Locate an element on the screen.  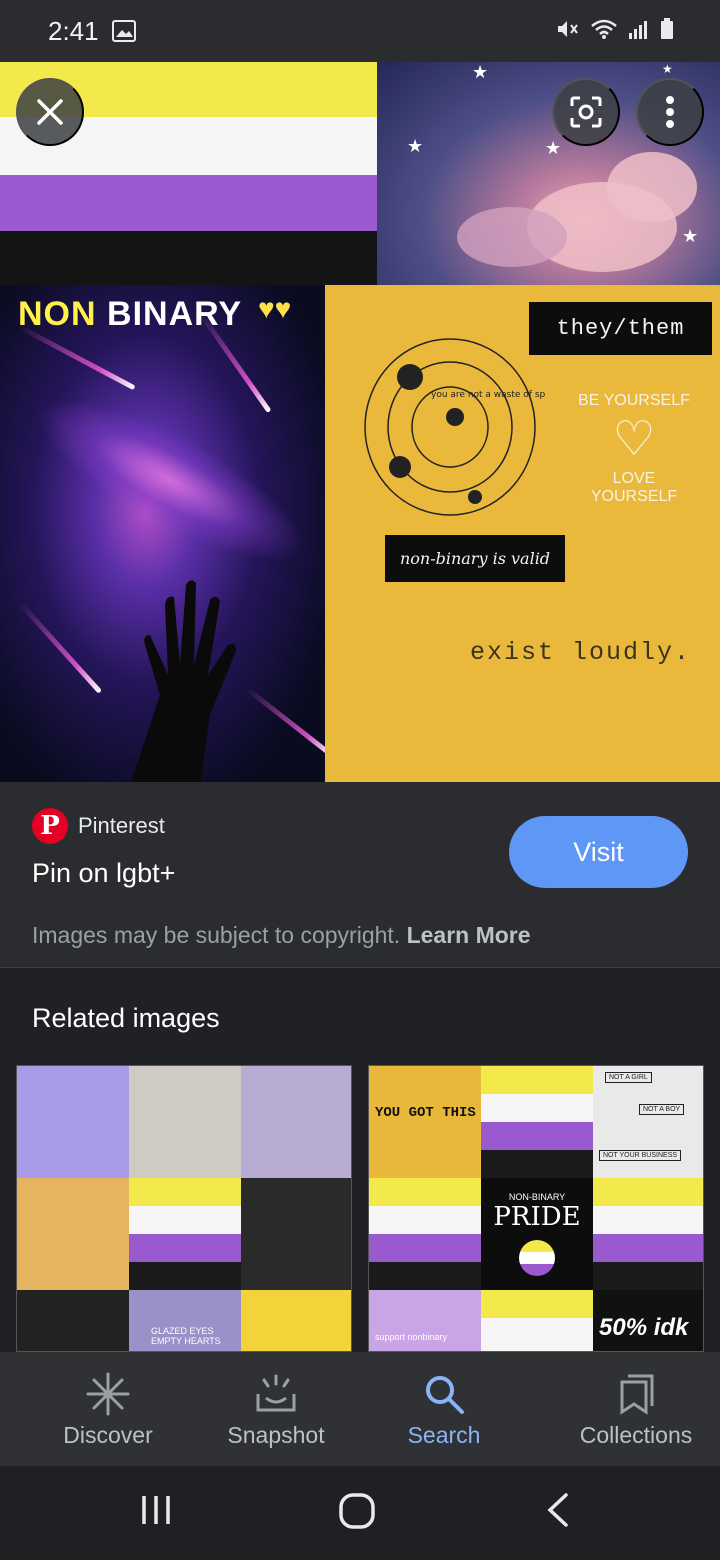
home-icon is located at coordinates (357, 1511).